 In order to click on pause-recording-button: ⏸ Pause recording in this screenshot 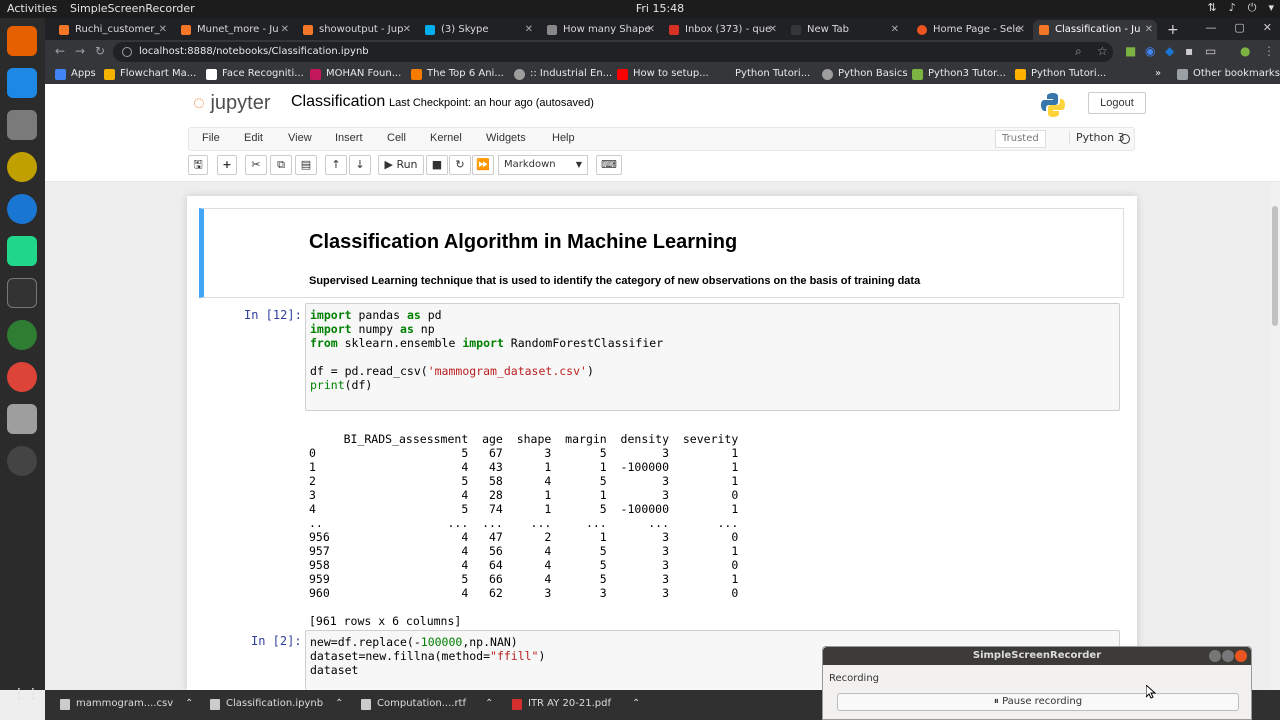, I will do `click(1038, 702)`.